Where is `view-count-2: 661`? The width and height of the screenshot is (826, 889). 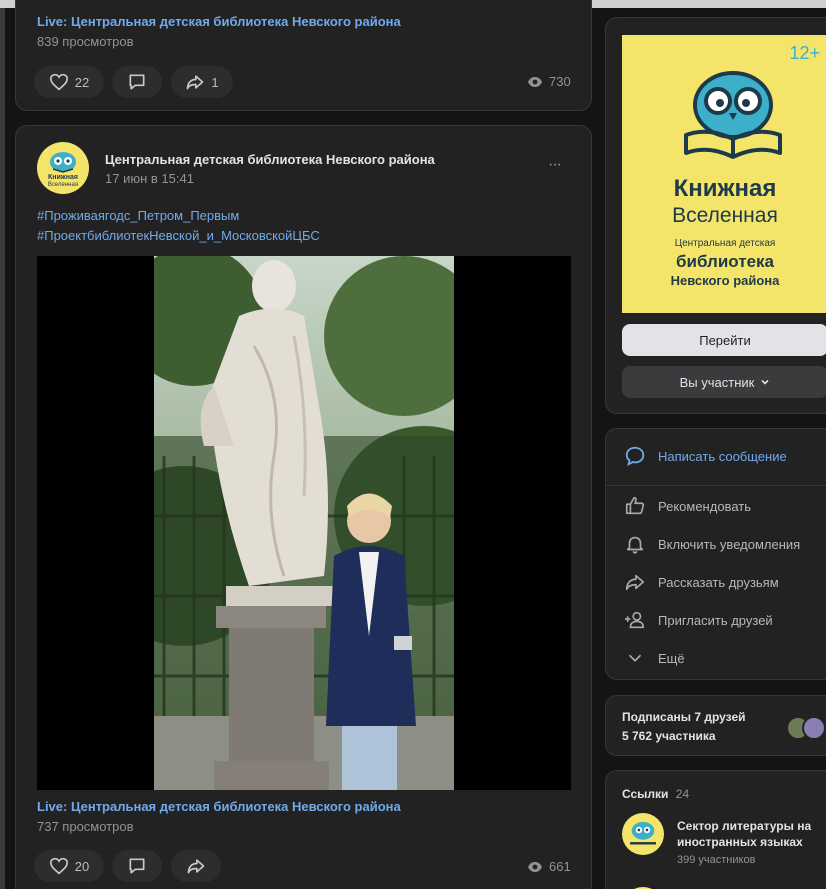 view-count-2: 661 is located at coordinates (560, 866).